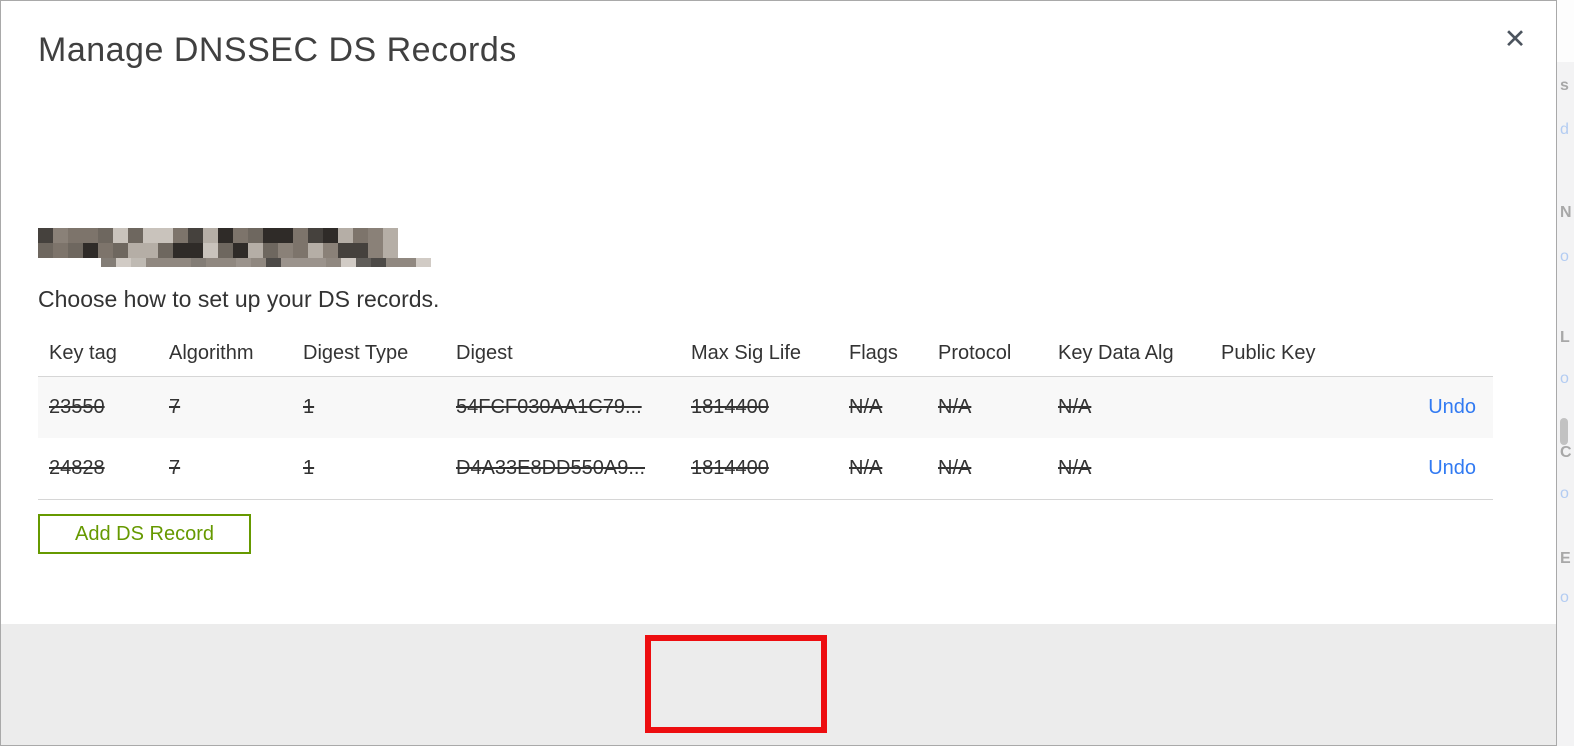 Image resolution: width=1574 pixels, height=746 pixels. What do you see at coordinates (211, 353) in the screenshot?
I see `col-header-algorithm: Algorithm` at bounding box center [211, 353].